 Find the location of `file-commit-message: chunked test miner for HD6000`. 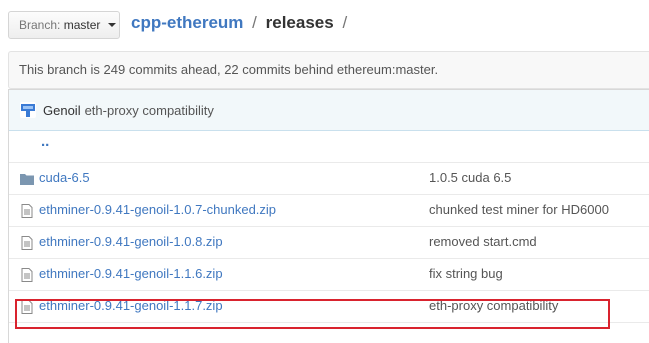

file-commit-message: chunked test miner for HD6000 is located at coordinates (519, 209).